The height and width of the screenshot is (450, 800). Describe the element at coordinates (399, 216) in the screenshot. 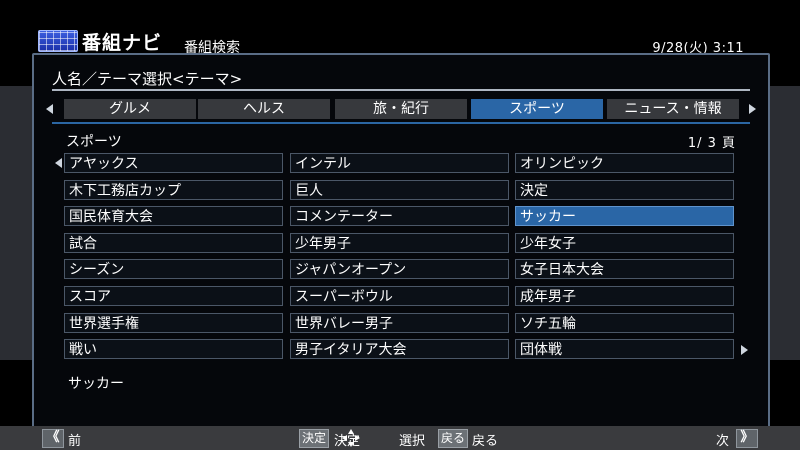

I see `theme-cell: コメンテーター` at that location.